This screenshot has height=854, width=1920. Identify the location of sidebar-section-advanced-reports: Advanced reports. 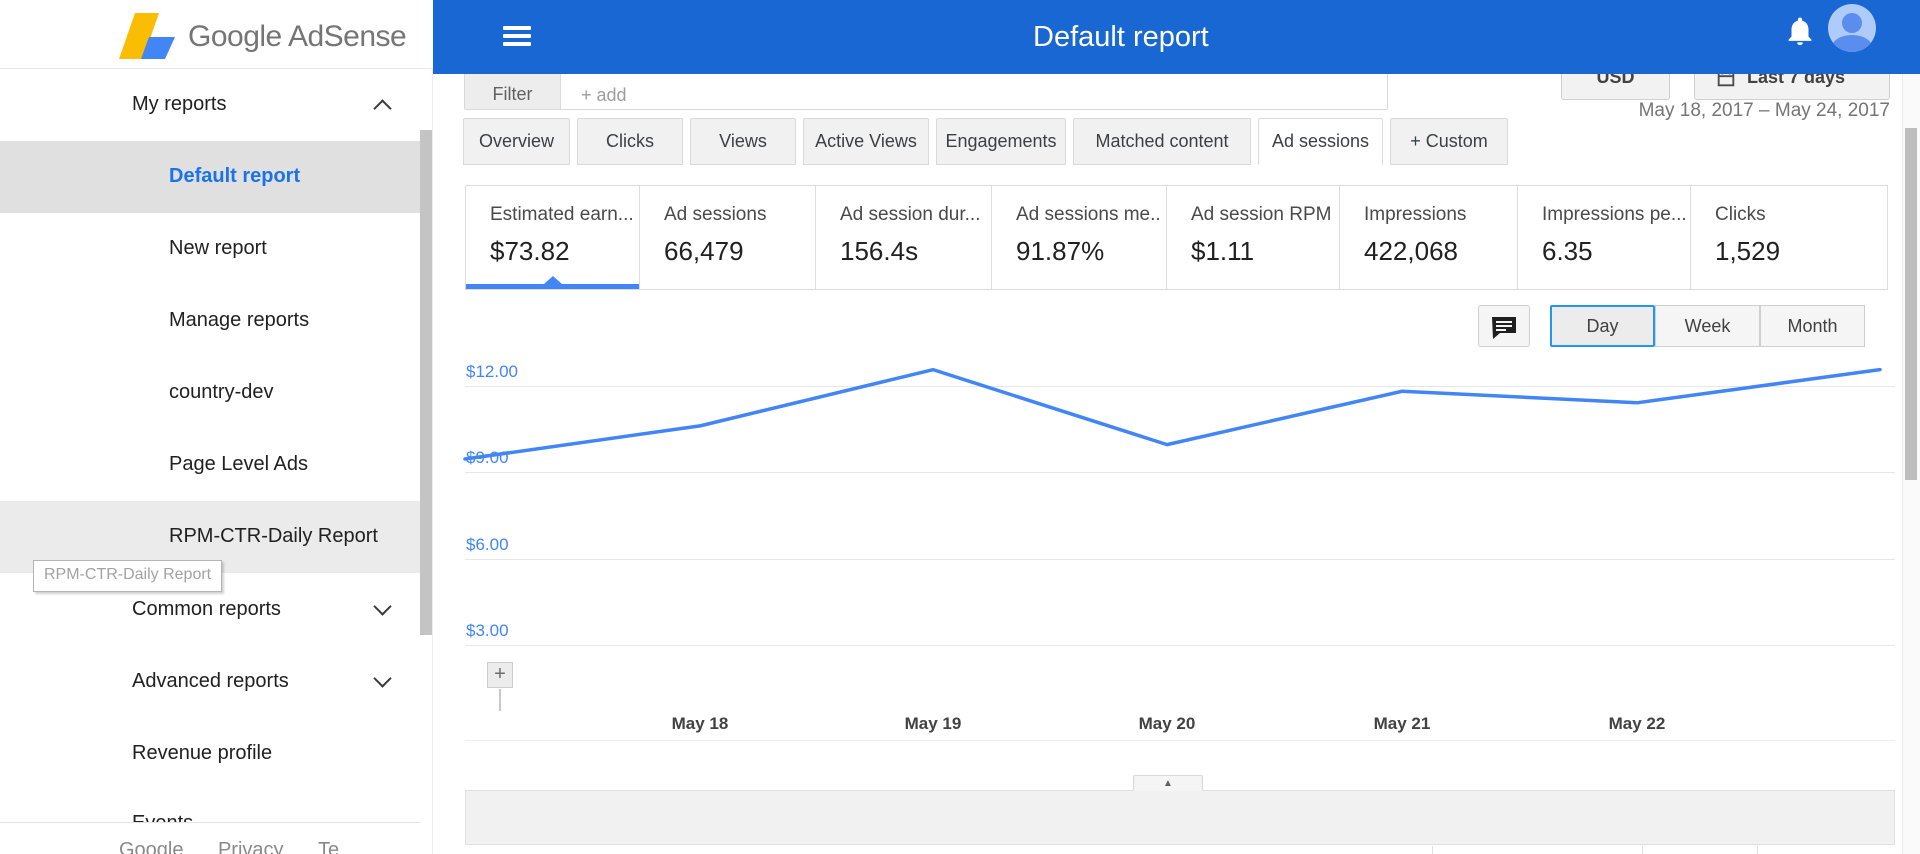
(210, 681).